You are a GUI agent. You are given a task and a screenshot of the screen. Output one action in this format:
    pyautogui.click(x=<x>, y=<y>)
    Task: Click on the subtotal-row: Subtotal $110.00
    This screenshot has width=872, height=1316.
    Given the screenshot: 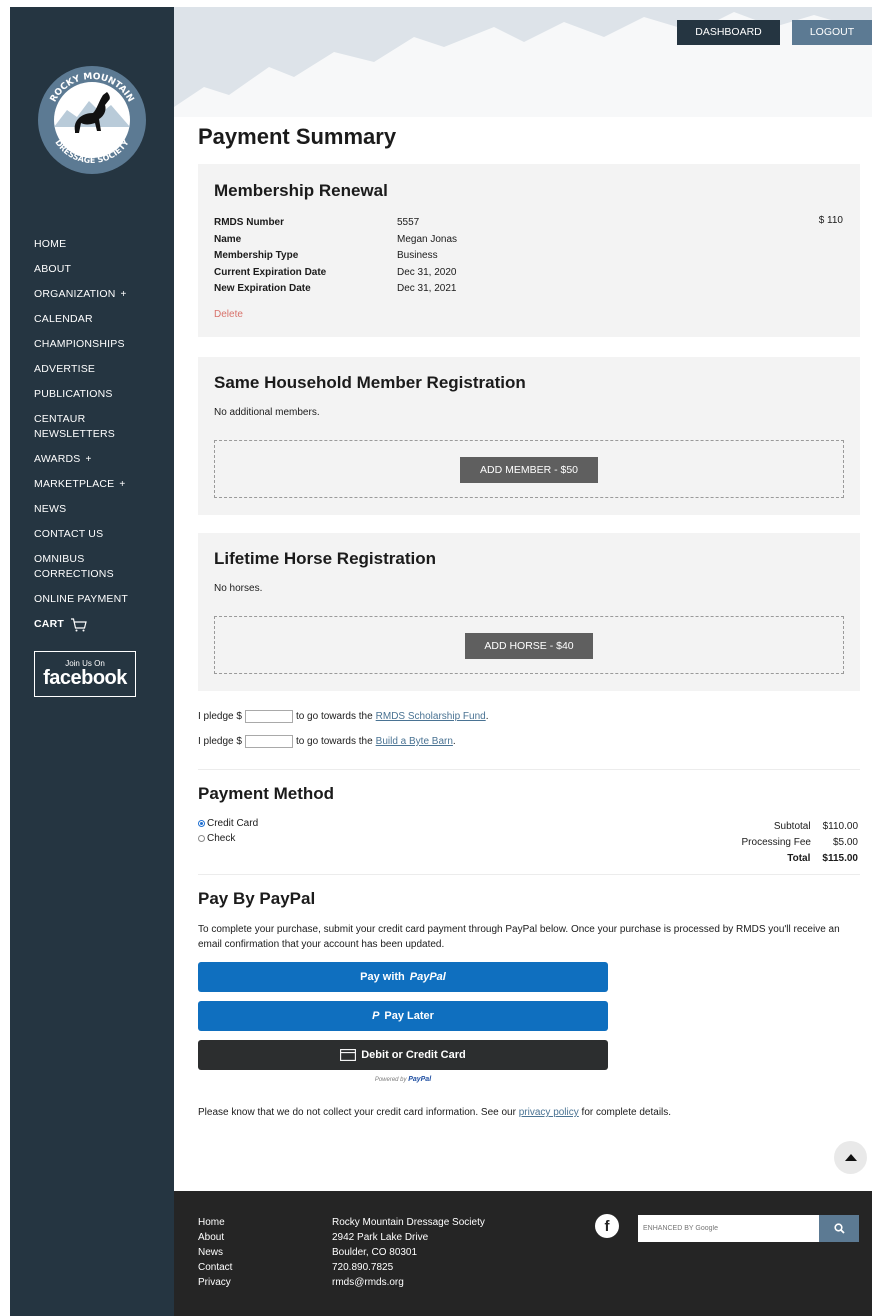 What is the action you would take?
    pyautogui.click(x=815, y=826)
    